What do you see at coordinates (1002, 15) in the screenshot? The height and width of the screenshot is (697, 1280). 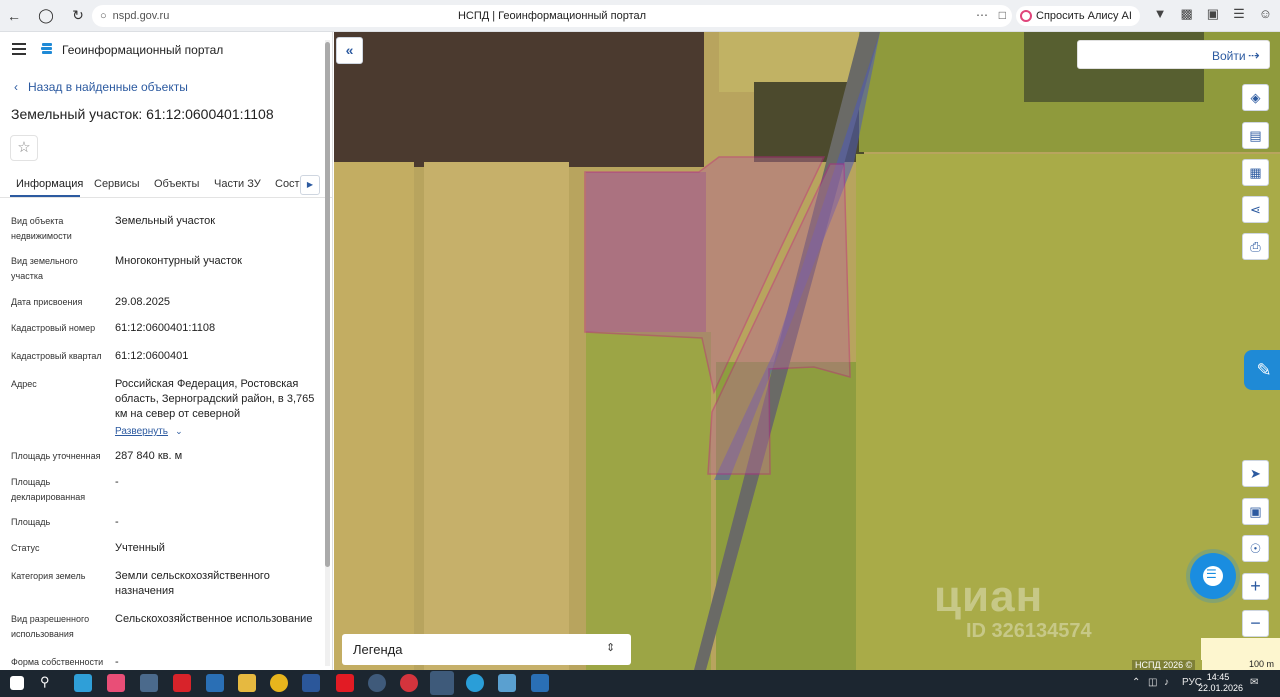 I see `bookmark-icon: □` at bounding box center [1002, 15].